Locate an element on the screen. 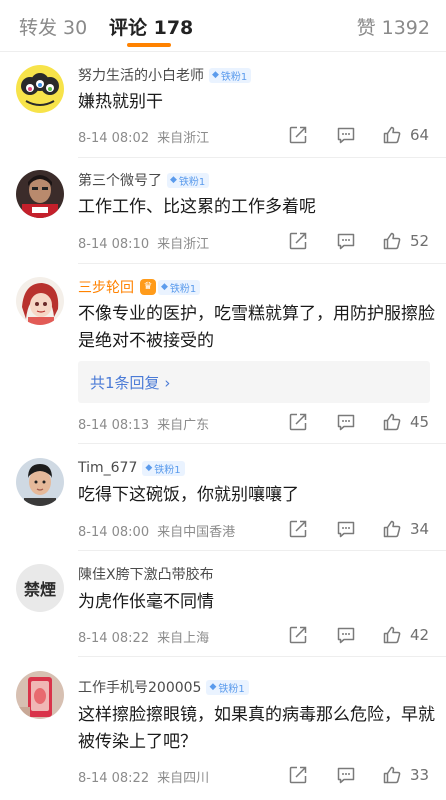 The image size is (446, 800). like-button: 34 is located at coordinates (406, 529).